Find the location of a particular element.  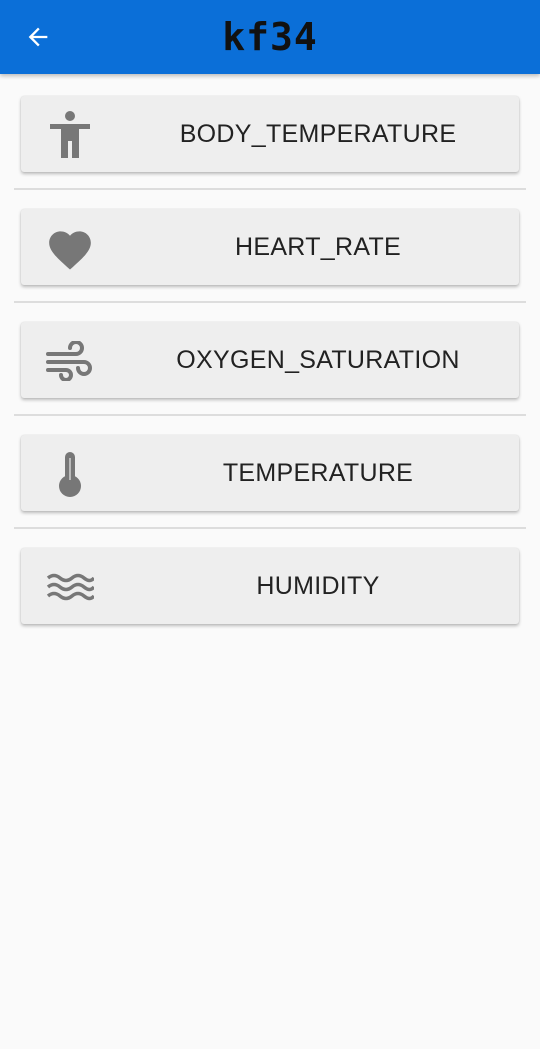

sensor-label: BODY_TEMPERATURE is located at coordinates (318, 134).